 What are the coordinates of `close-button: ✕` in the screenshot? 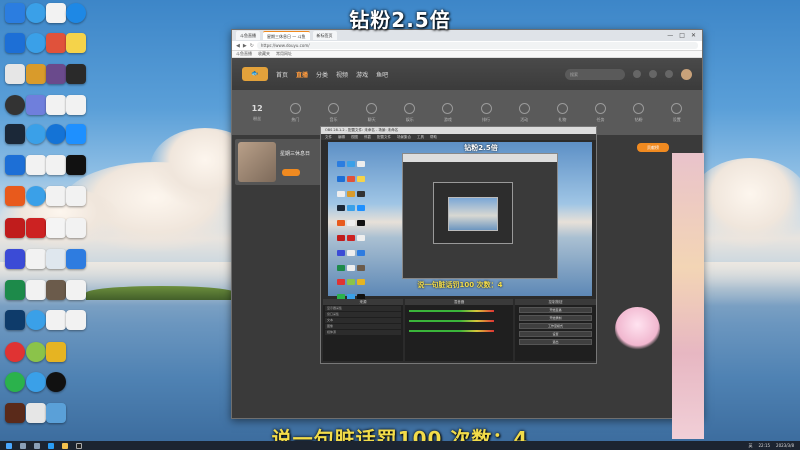 It's located at (693, 35).